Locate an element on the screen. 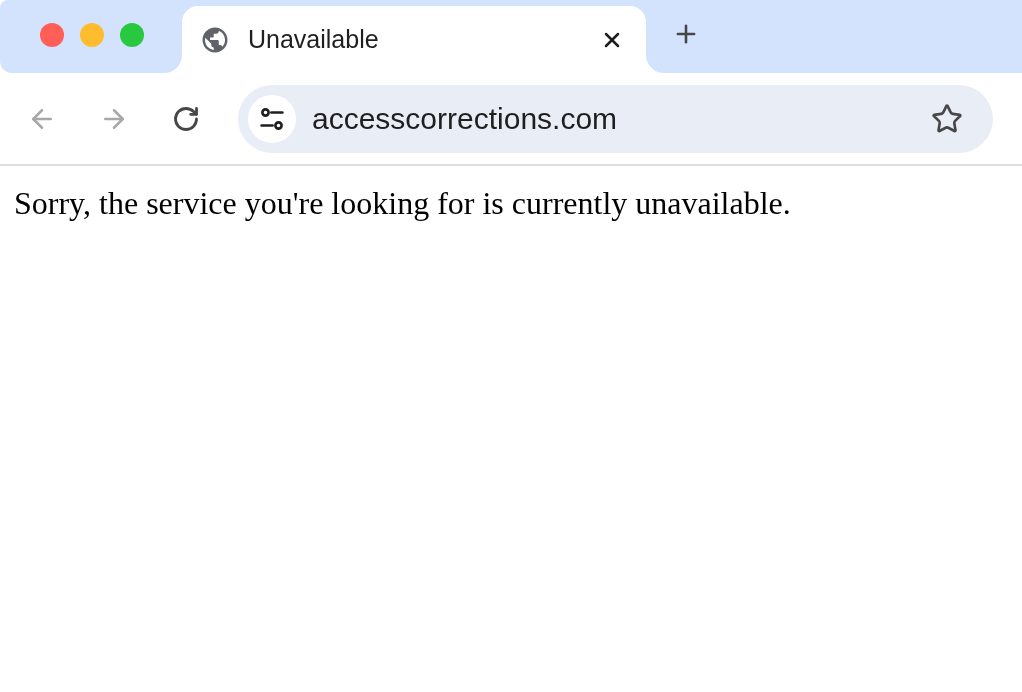 Image resolution: width=1022 pixels, height=692 pixels. url-text: accesscorrections.com is located at coordinates (465, 118).